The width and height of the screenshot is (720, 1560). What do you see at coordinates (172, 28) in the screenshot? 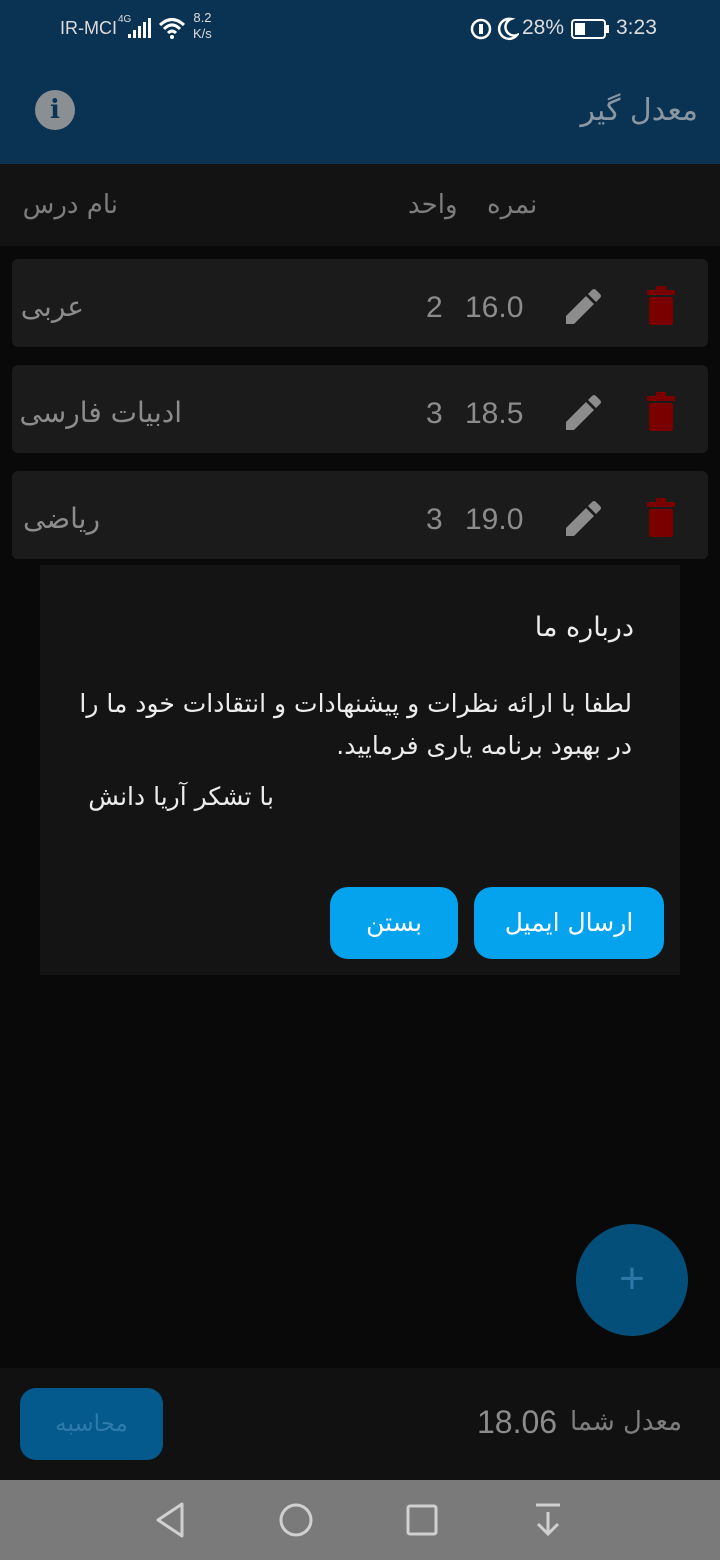
I see `wifi-icon` at bounding box center [172, 28].